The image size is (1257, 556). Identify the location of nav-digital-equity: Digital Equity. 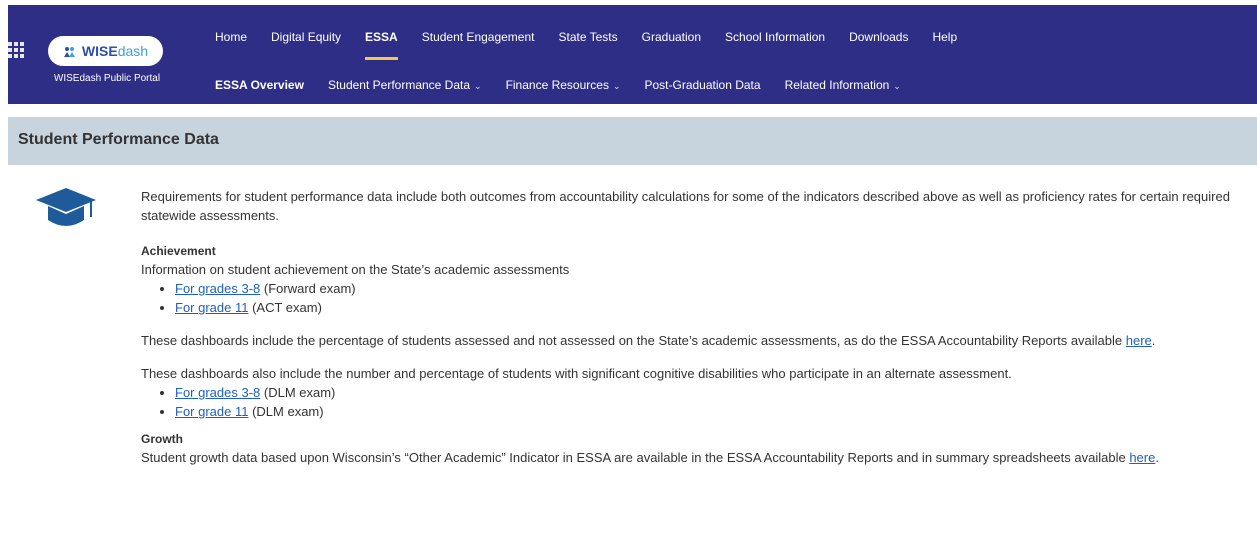
(306, 40).